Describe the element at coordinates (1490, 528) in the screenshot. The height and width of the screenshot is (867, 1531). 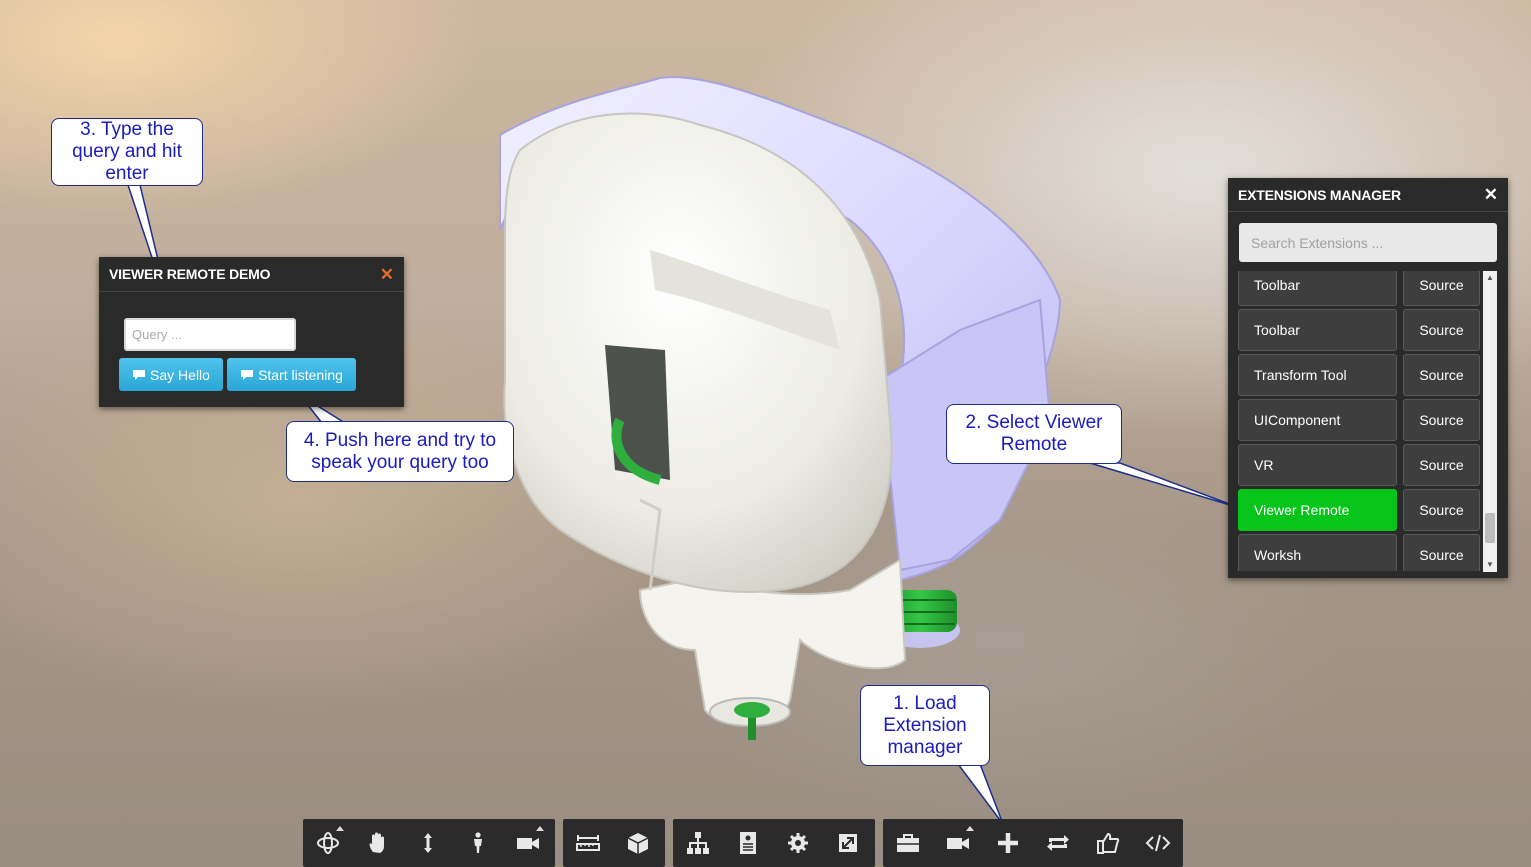
I see `scroll-thumb` at that location.